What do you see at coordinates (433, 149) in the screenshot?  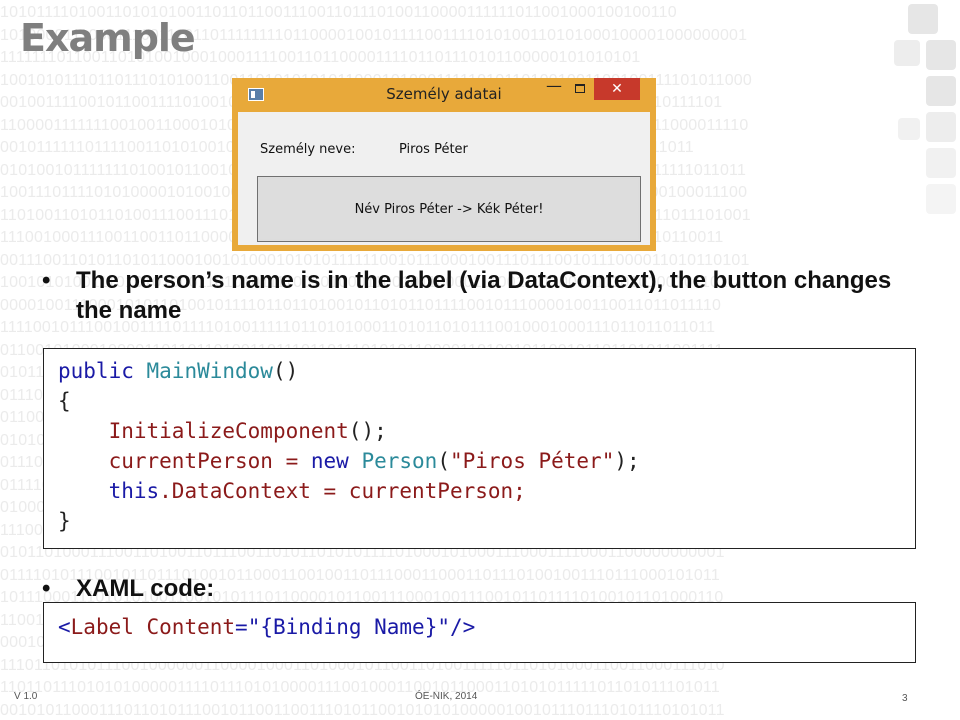 I see `person-name-label: Piros Péter` at bounding box center [433, 149].